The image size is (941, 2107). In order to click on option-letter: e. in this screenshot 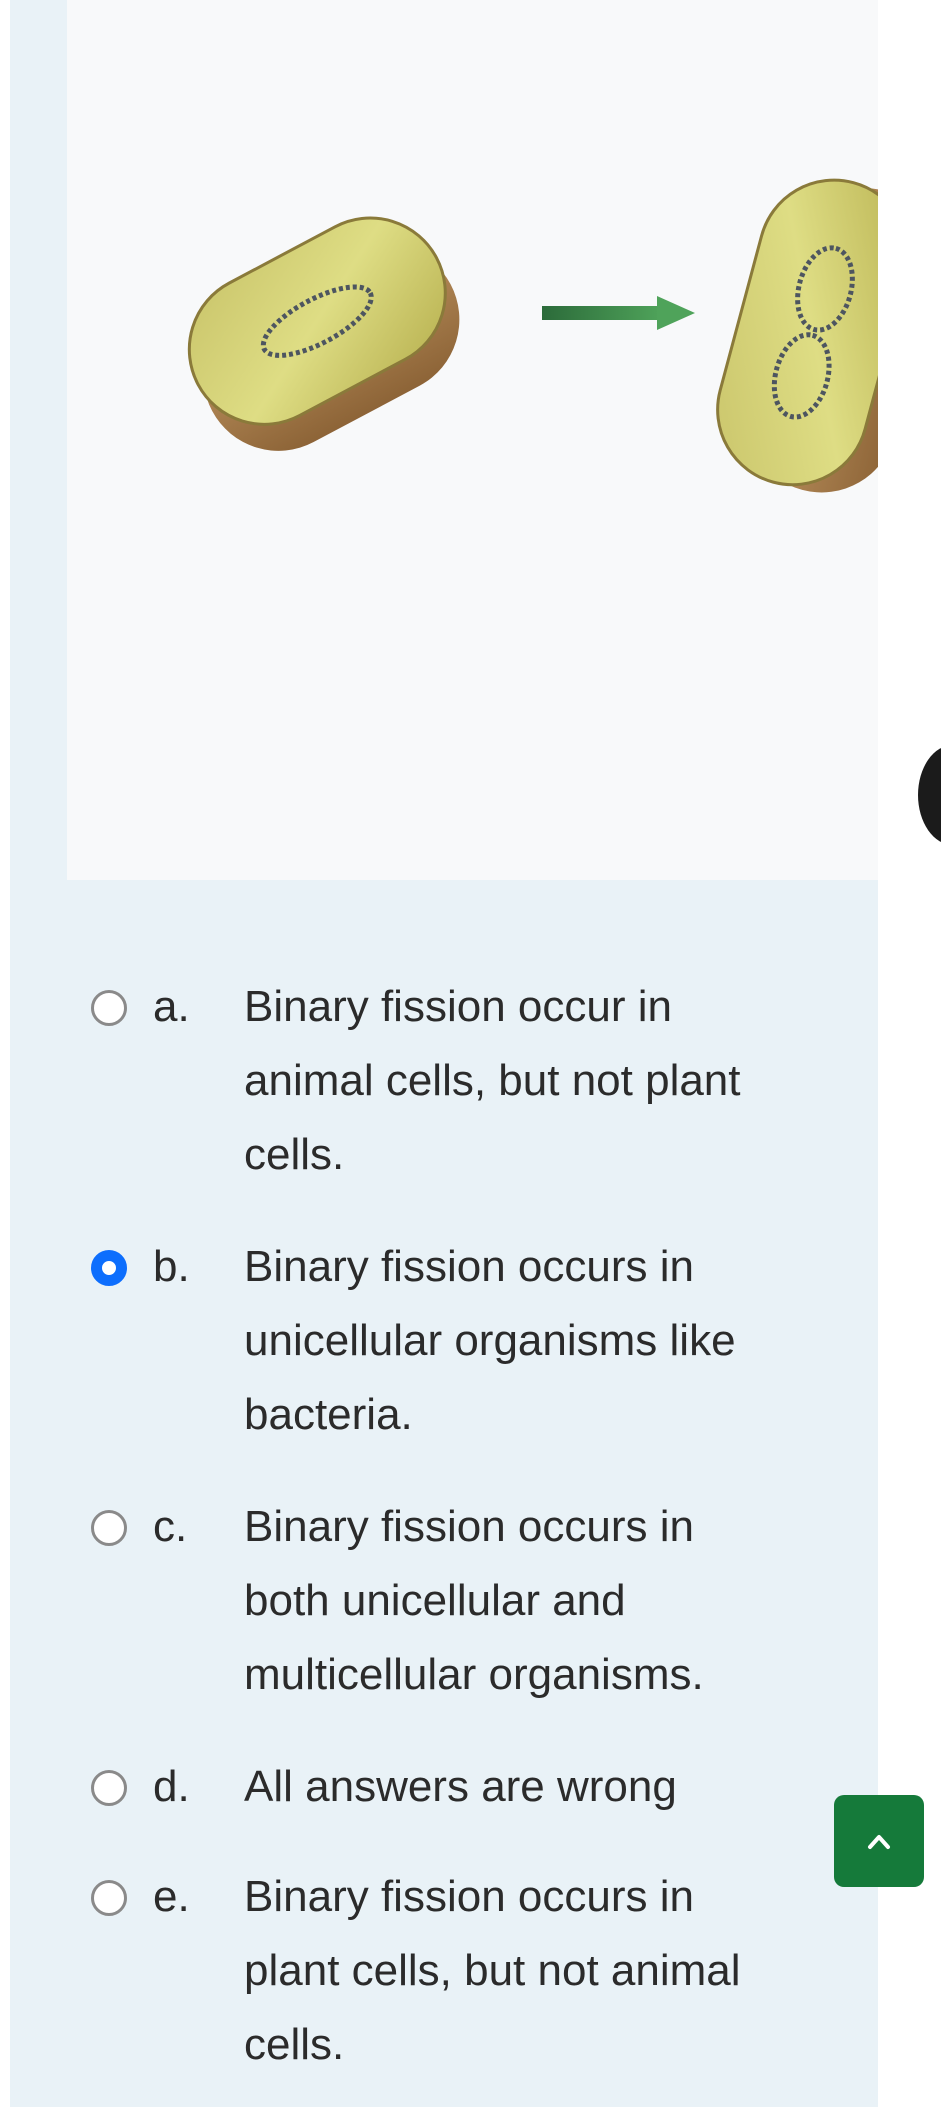, I will do `click(171, 1896)`.